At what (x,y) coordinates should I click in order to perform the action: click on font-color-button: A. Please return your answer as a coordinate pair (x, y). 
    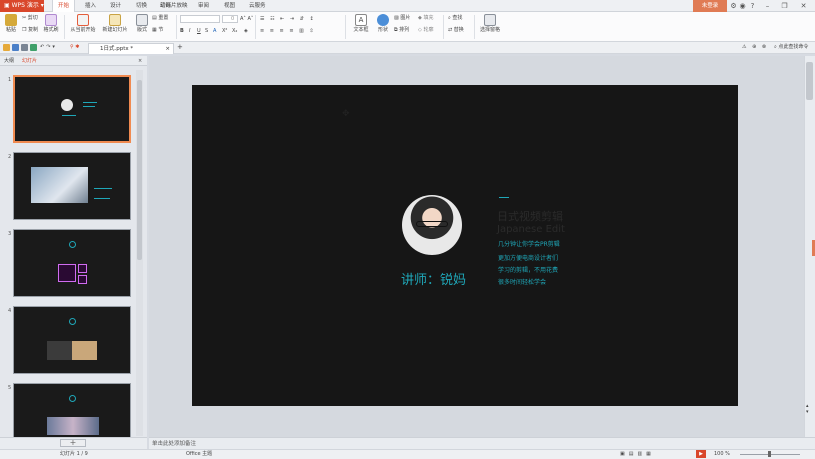
    Looking at the image, I should click on (214, 31).